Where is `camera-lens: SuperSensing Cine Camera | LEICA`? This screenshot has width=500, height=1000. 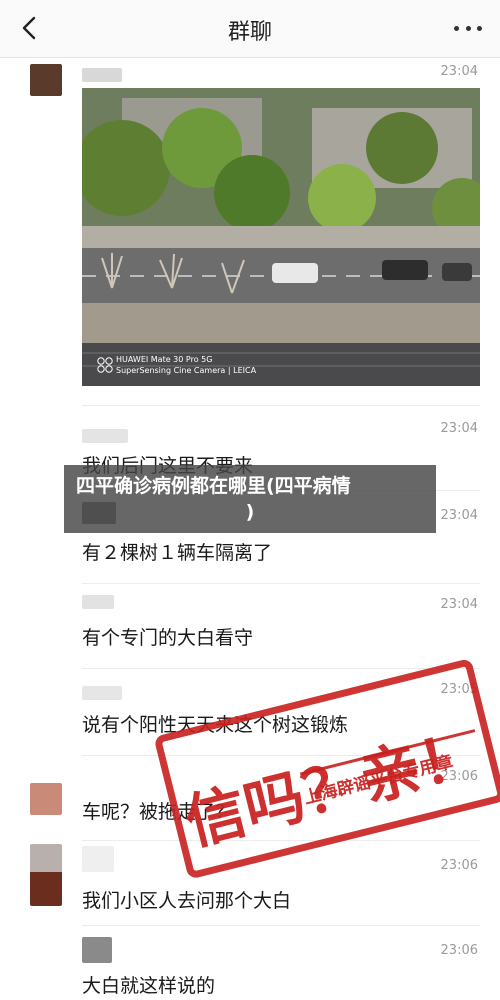 camera-lens: SuperSensing Cine Camera | LEICA is located at coordinates (186, 370).